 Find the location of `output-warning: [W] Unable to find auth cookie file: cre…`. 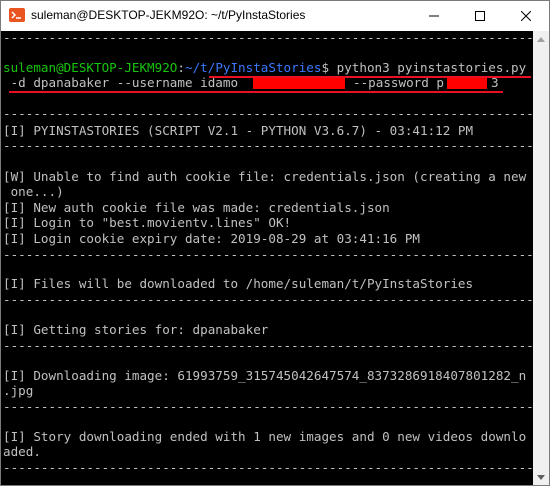

output-warning: [W] Unable to find auth cookie file: cre… is located at coordinates (265, 176).